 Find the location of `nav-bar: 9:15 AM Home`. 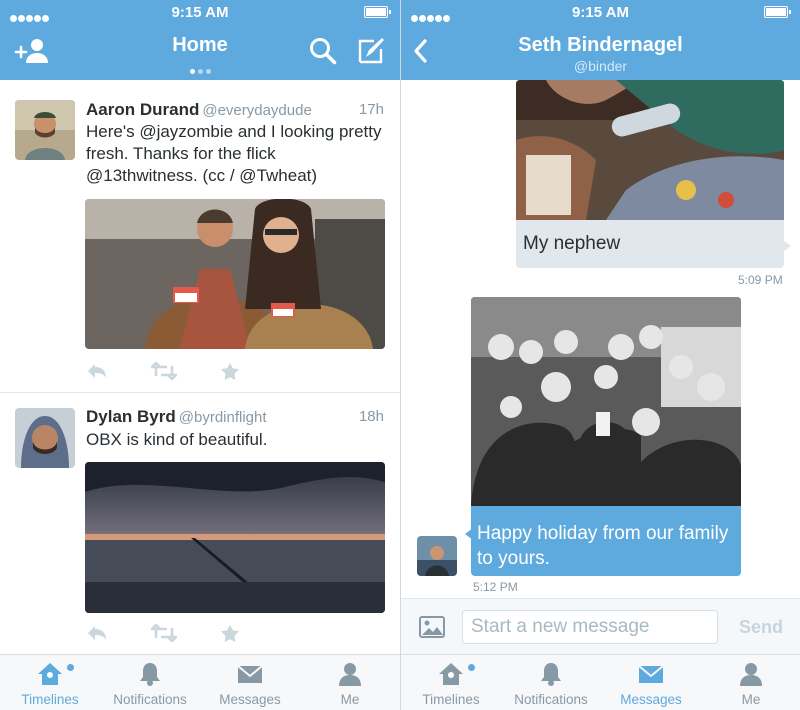

nav-bar: 9:15 AM Home is located at coordinates (200, 40).